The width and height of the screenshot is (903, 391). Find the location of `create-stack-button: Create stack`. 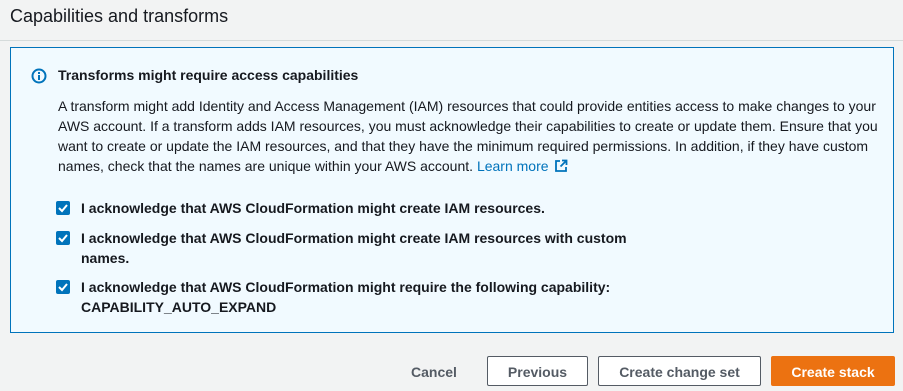

create-stack-button: Create stack is located at coordinates (833, 371).